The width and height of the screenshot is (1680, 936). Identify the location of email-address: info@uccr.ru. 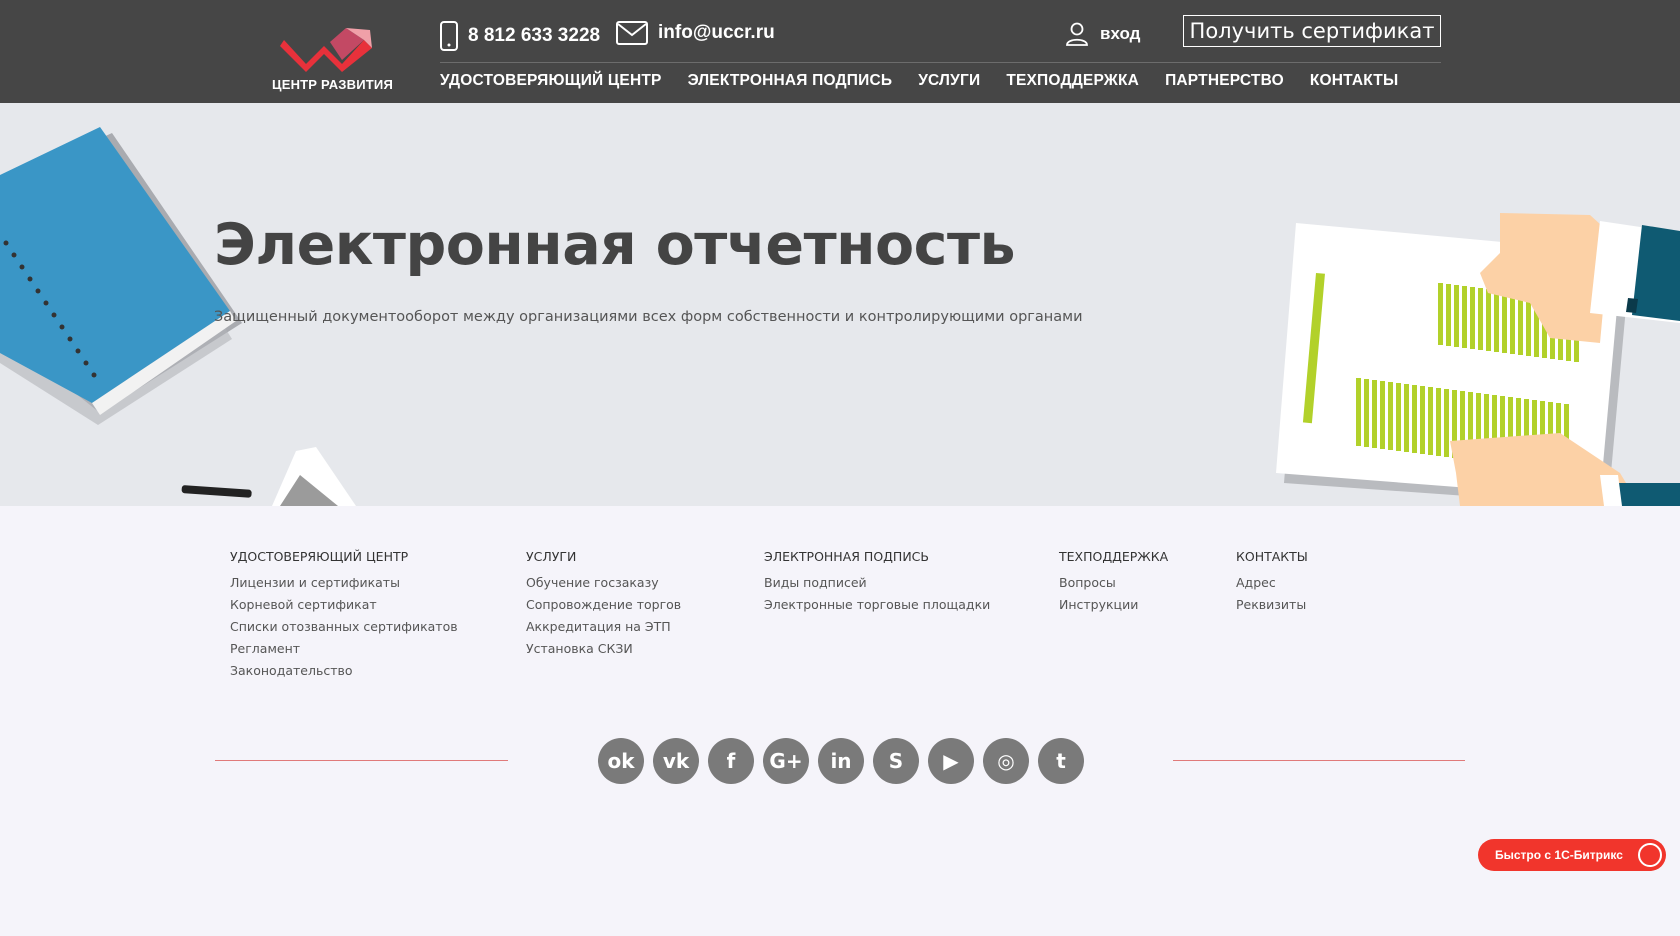
(716, 32).